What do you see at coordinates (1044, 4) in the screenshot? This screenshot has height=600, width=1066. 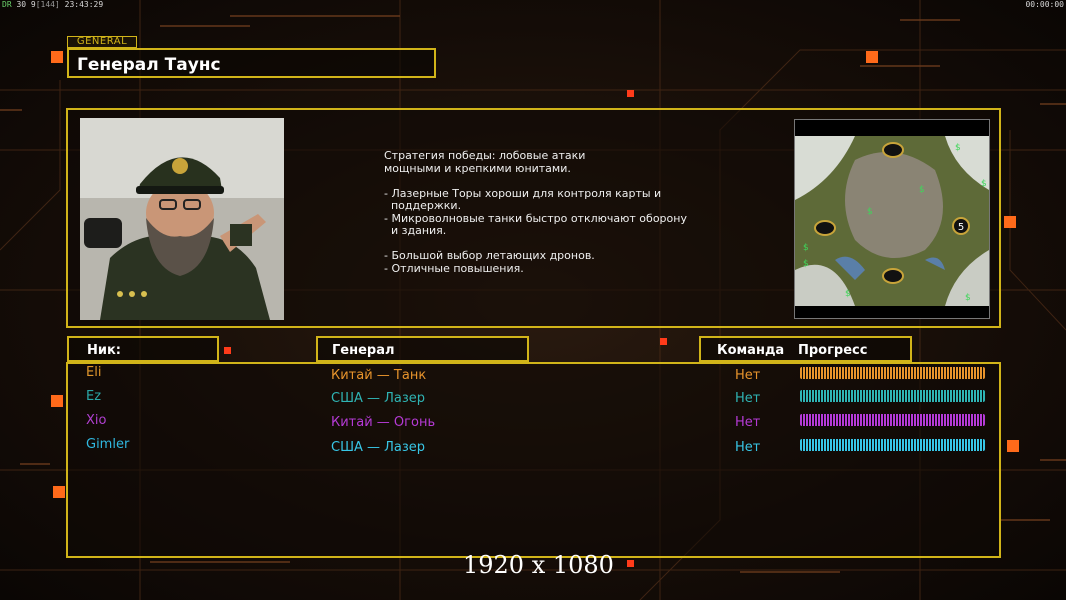 I see `game-timer: 00:00:00` at bounding box center [1044, 4].